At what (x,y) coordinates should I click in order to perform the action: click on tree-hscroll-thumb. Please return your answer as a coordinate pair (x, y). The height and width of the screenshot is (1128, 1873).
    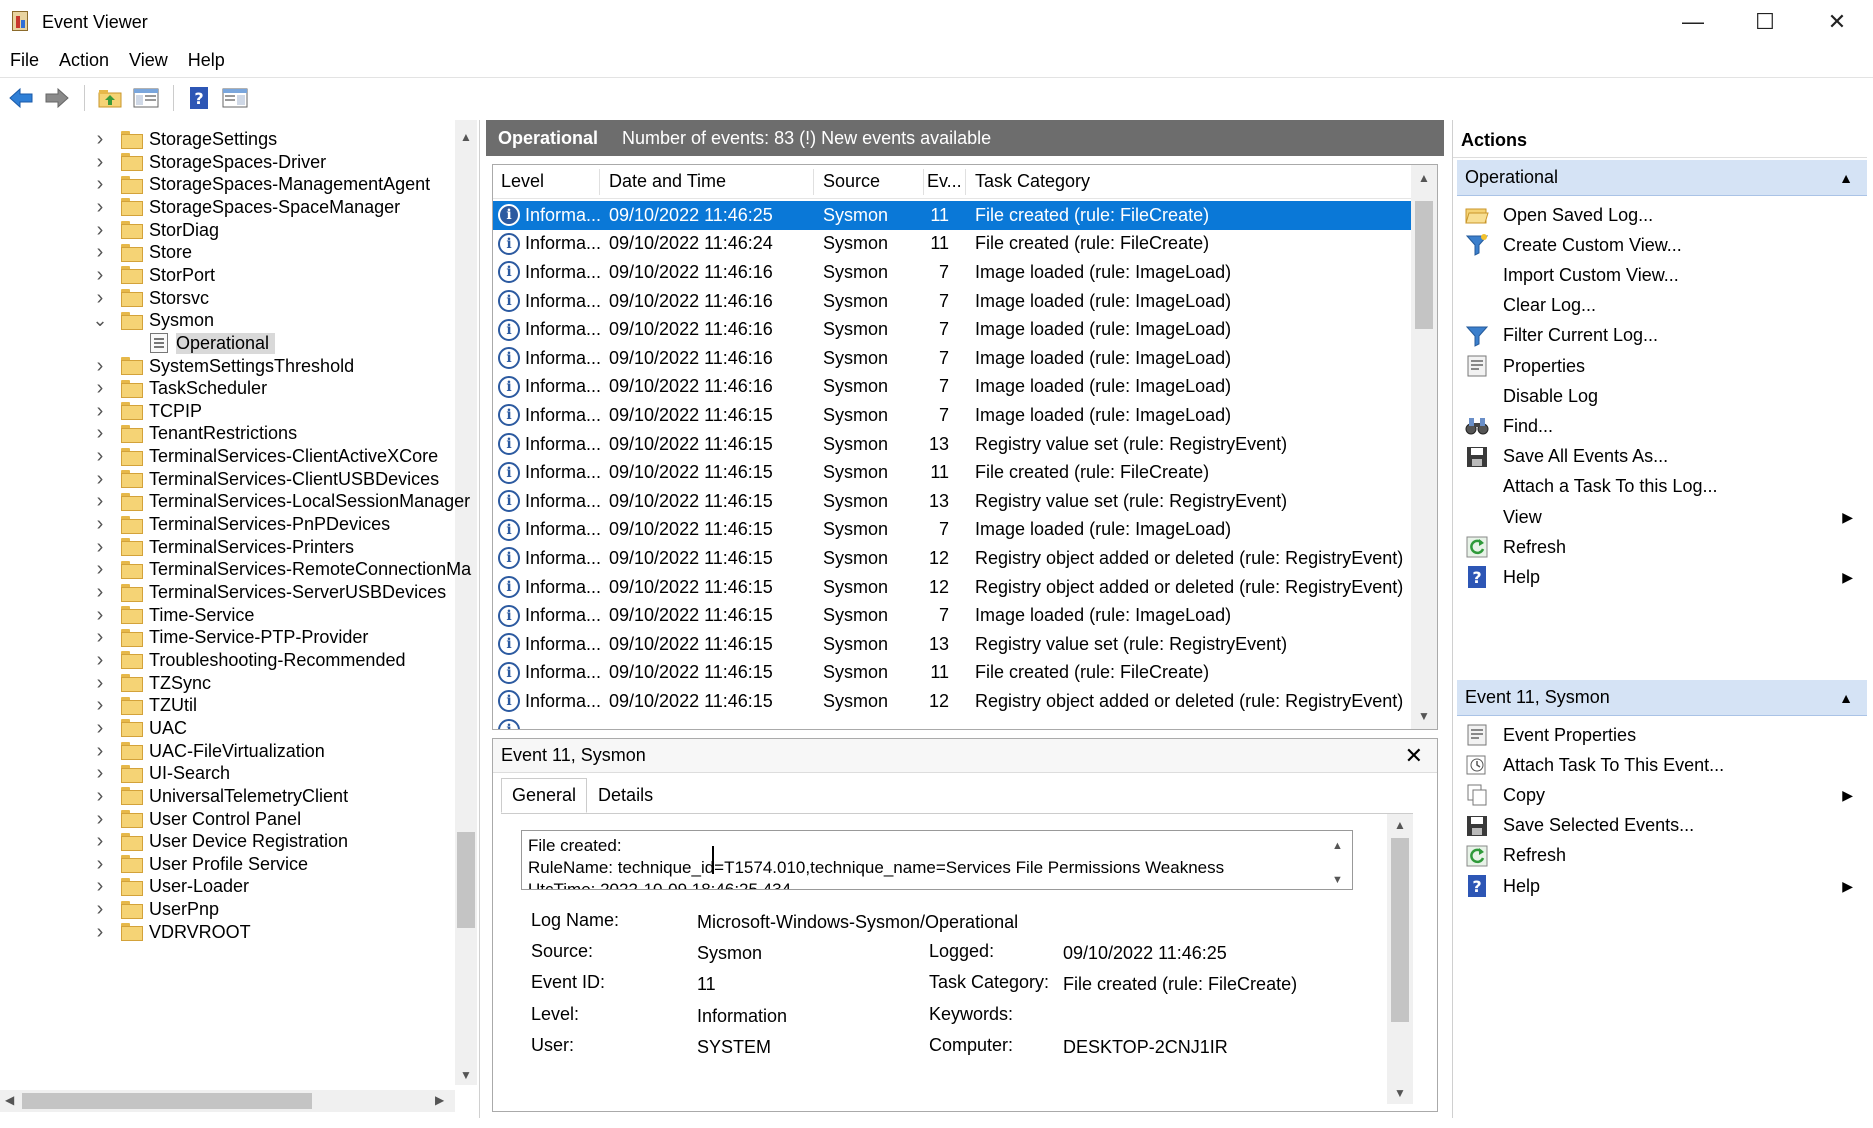
    Looking at the image, I should click on (167, 1101).